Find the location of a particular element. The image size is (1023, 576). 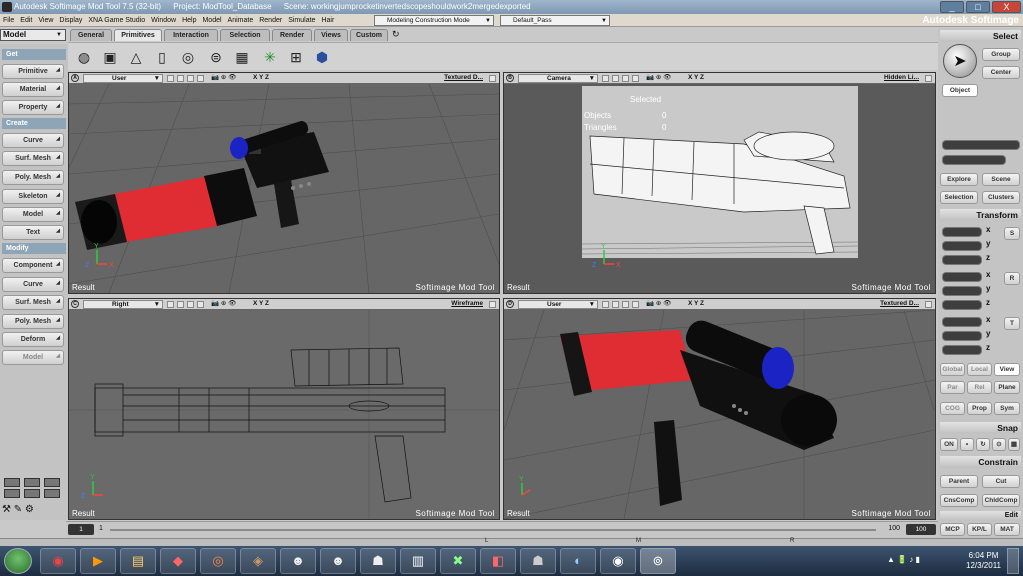

app-icon: ✖ is located at coordinates (458, 561).